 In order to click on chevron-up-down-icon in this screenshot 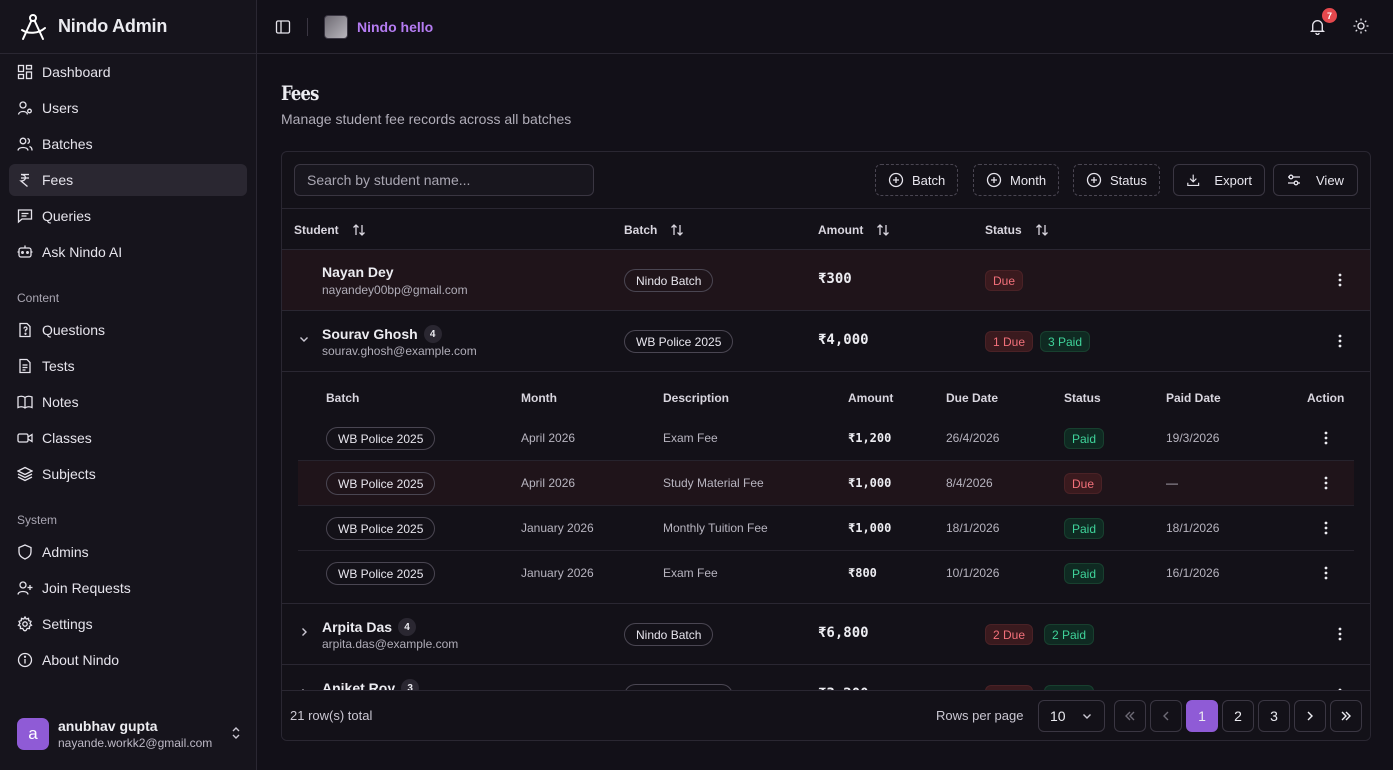, I will do `click(236, 733)`.